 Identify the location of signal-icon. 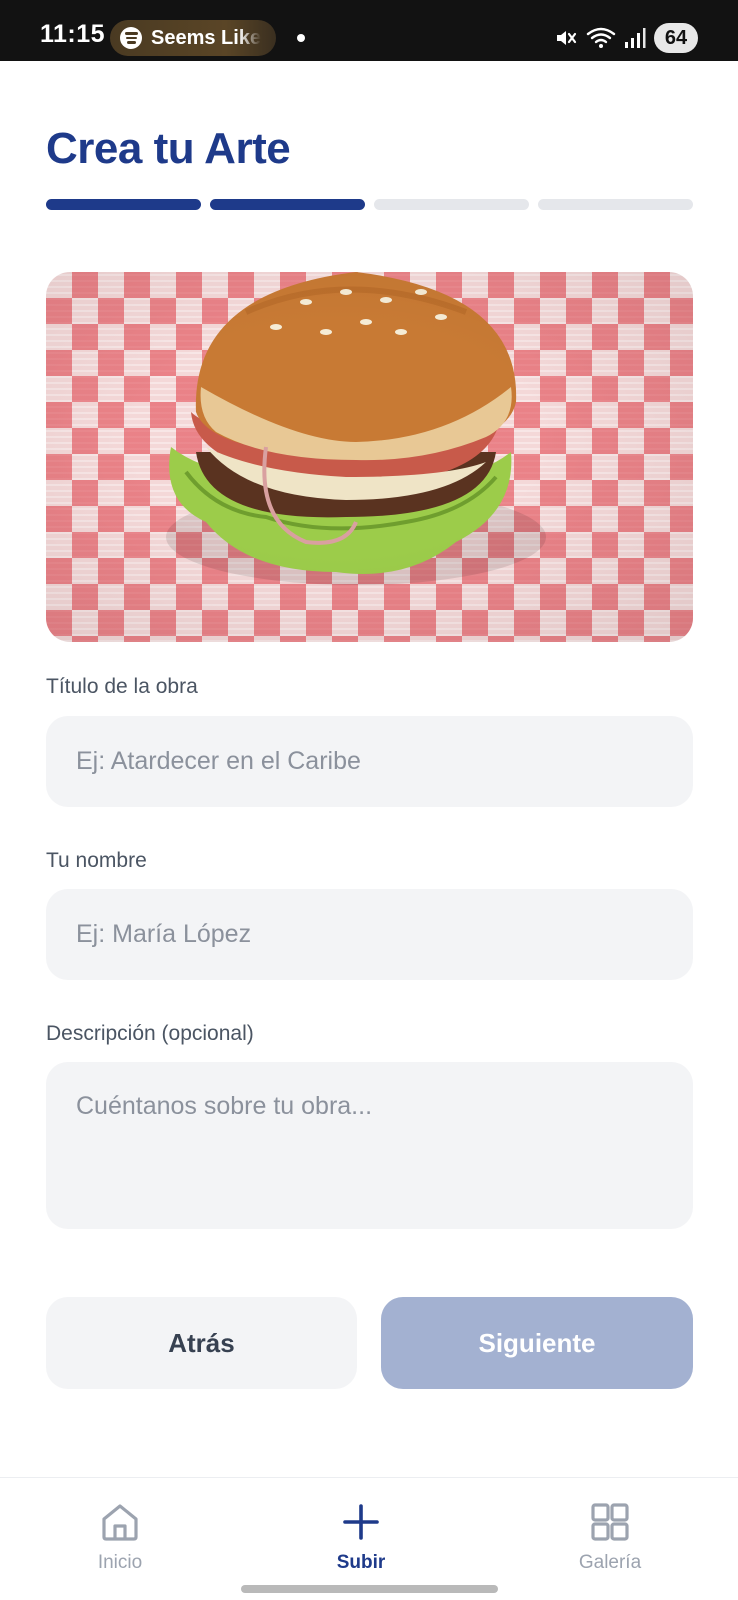
(635, 38).